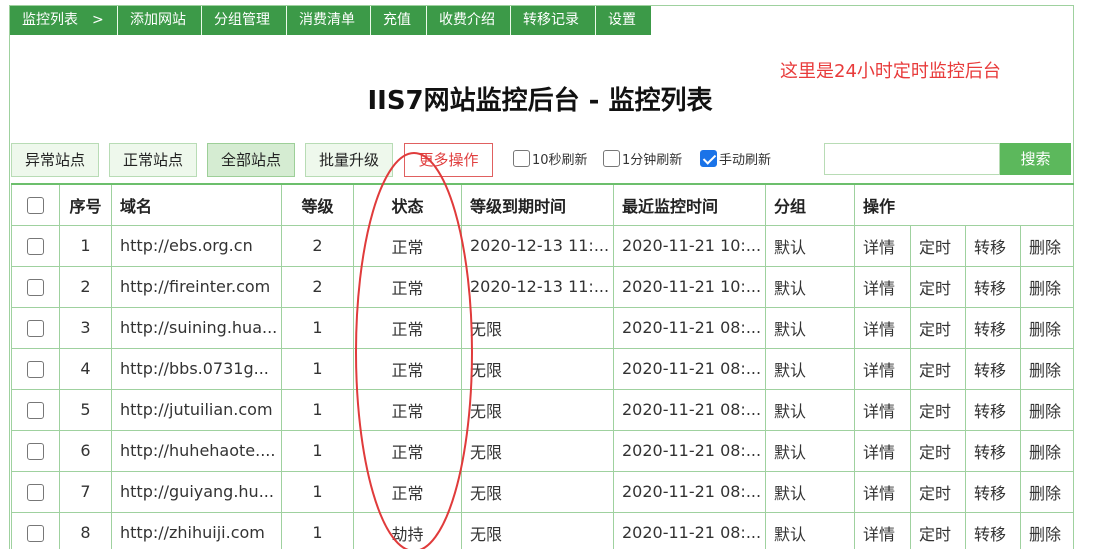 The width and height of the screenshot is (1117, 549). Describe the element at coordinates (912, 159) in the screenshot. I see `search-input` at that location.